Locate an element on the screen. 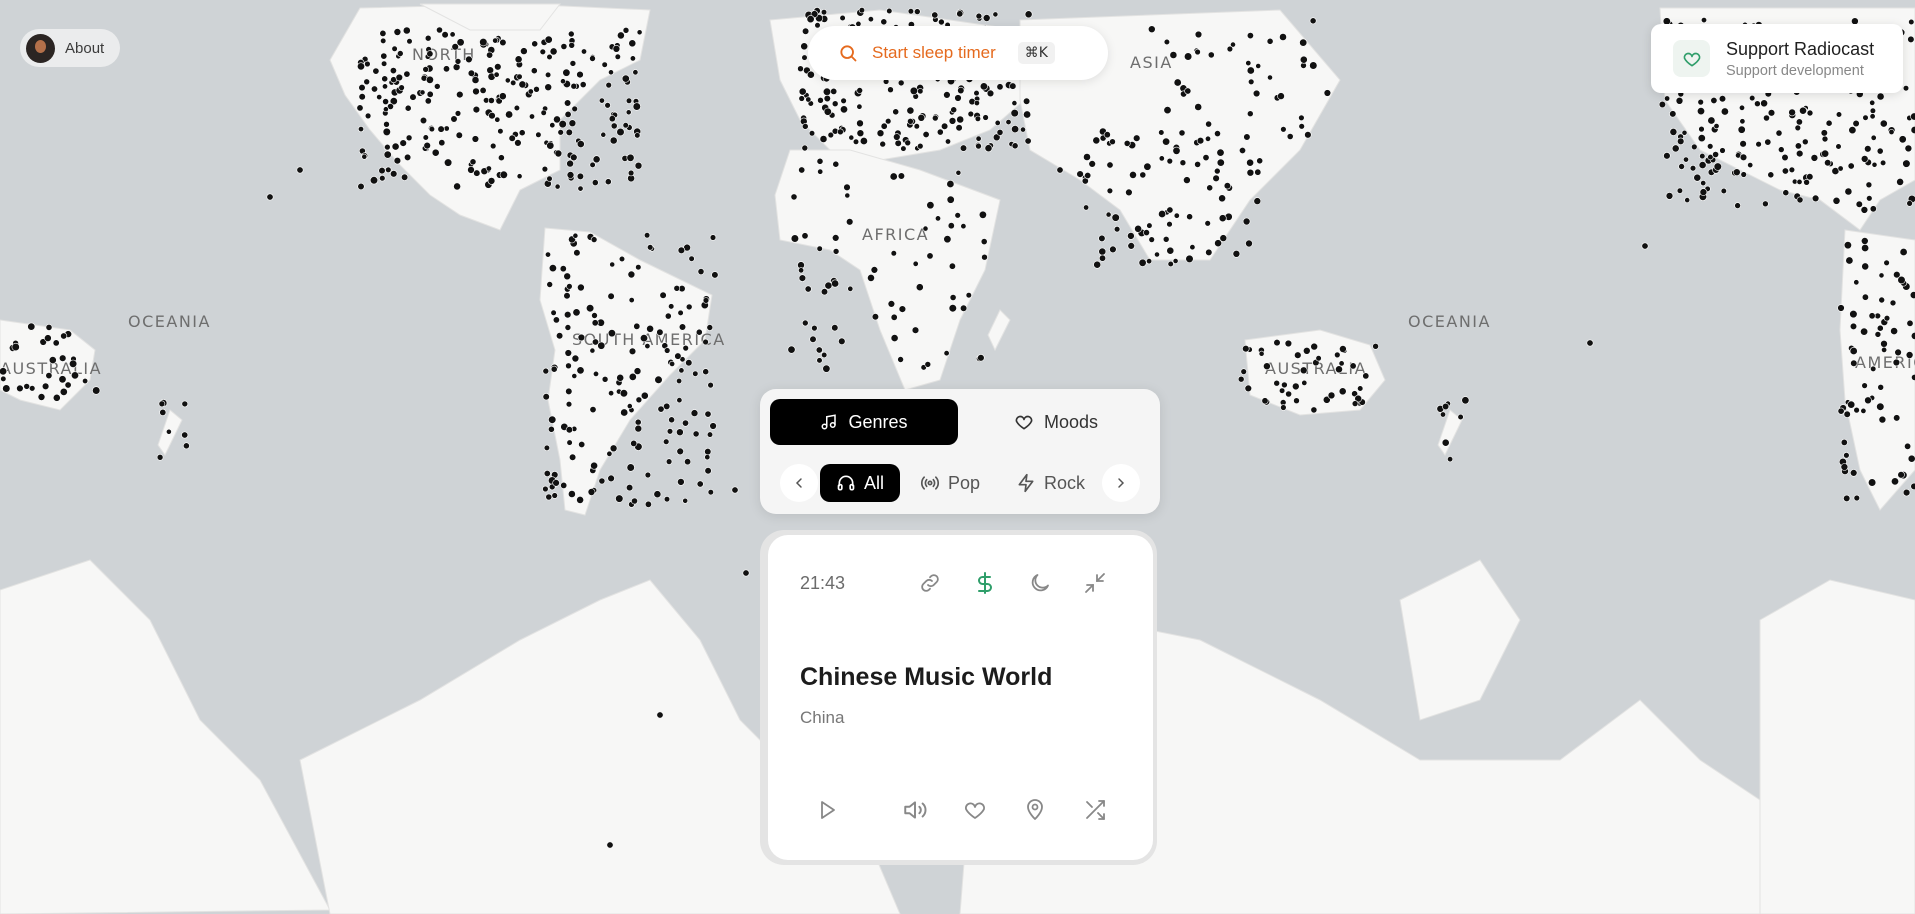 The image size is (1915, 914). scroll-right-button is located at coordinates (1121, 483).